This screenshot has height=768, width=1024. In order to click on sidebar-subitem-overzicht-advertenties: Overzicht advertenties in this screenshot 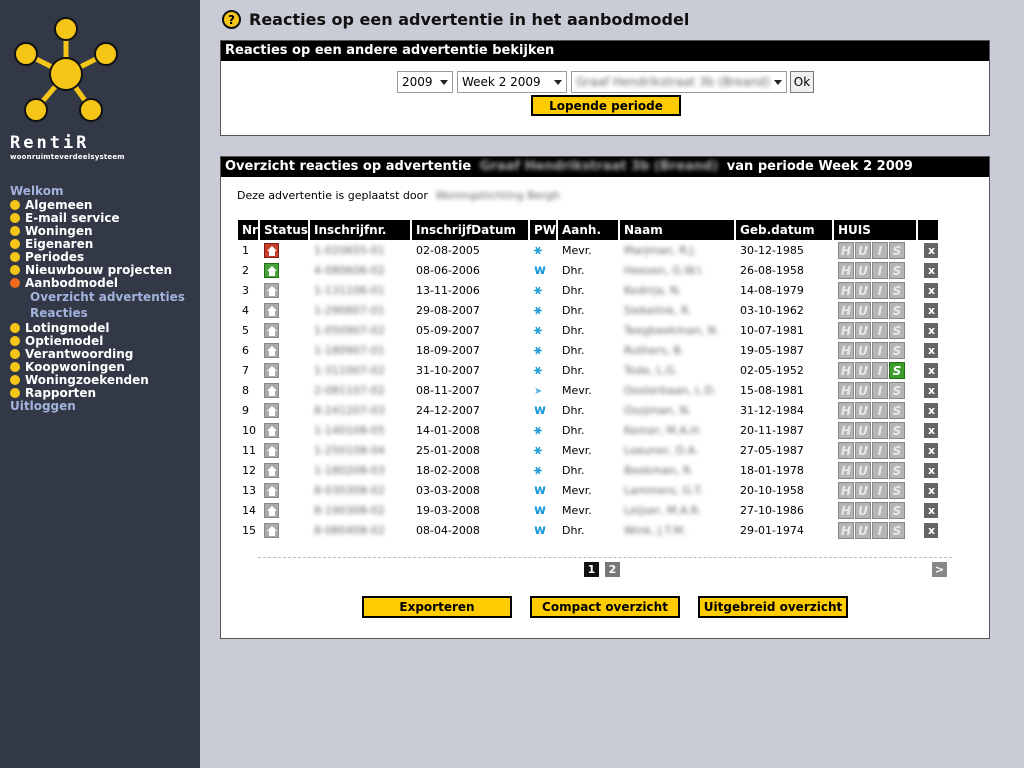, I will do `click(103, 297)`.